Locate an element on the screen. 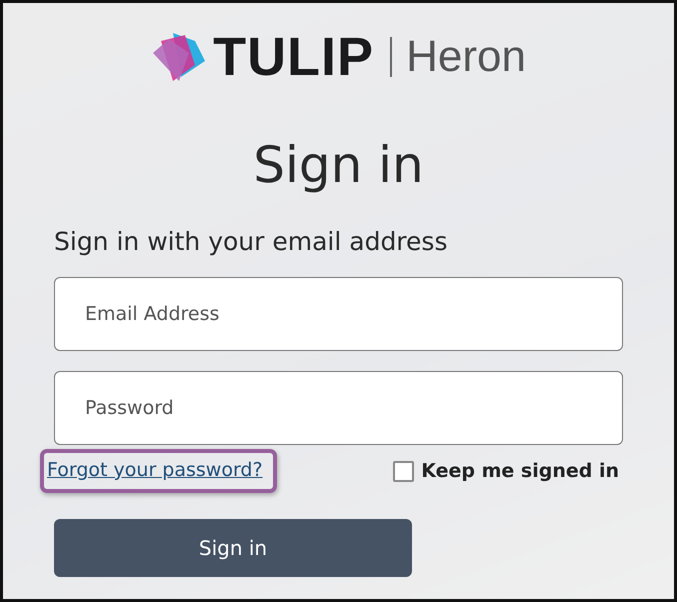 The height and width of the screenshot is (602, 677). forgot-password-link: Forgot your password? is located at coordinates (155, 470).